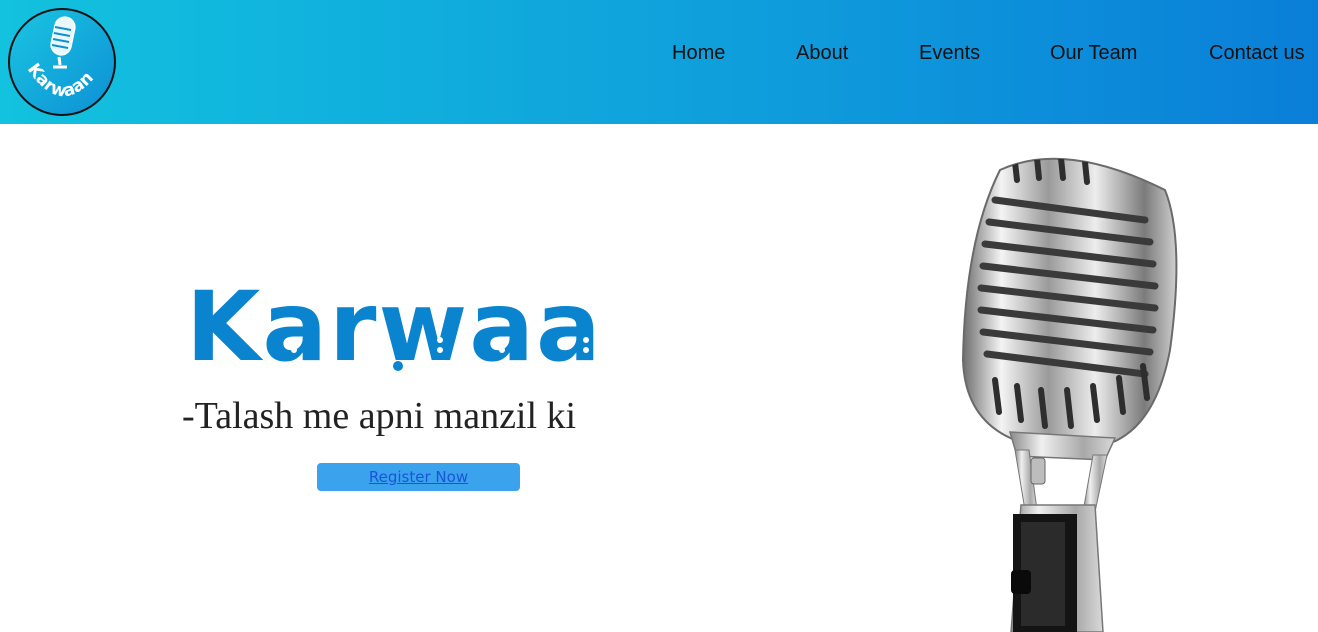  Describe the element at coordinates (949, 53) in the screenshot. I see `nav-events: Events` at that location.